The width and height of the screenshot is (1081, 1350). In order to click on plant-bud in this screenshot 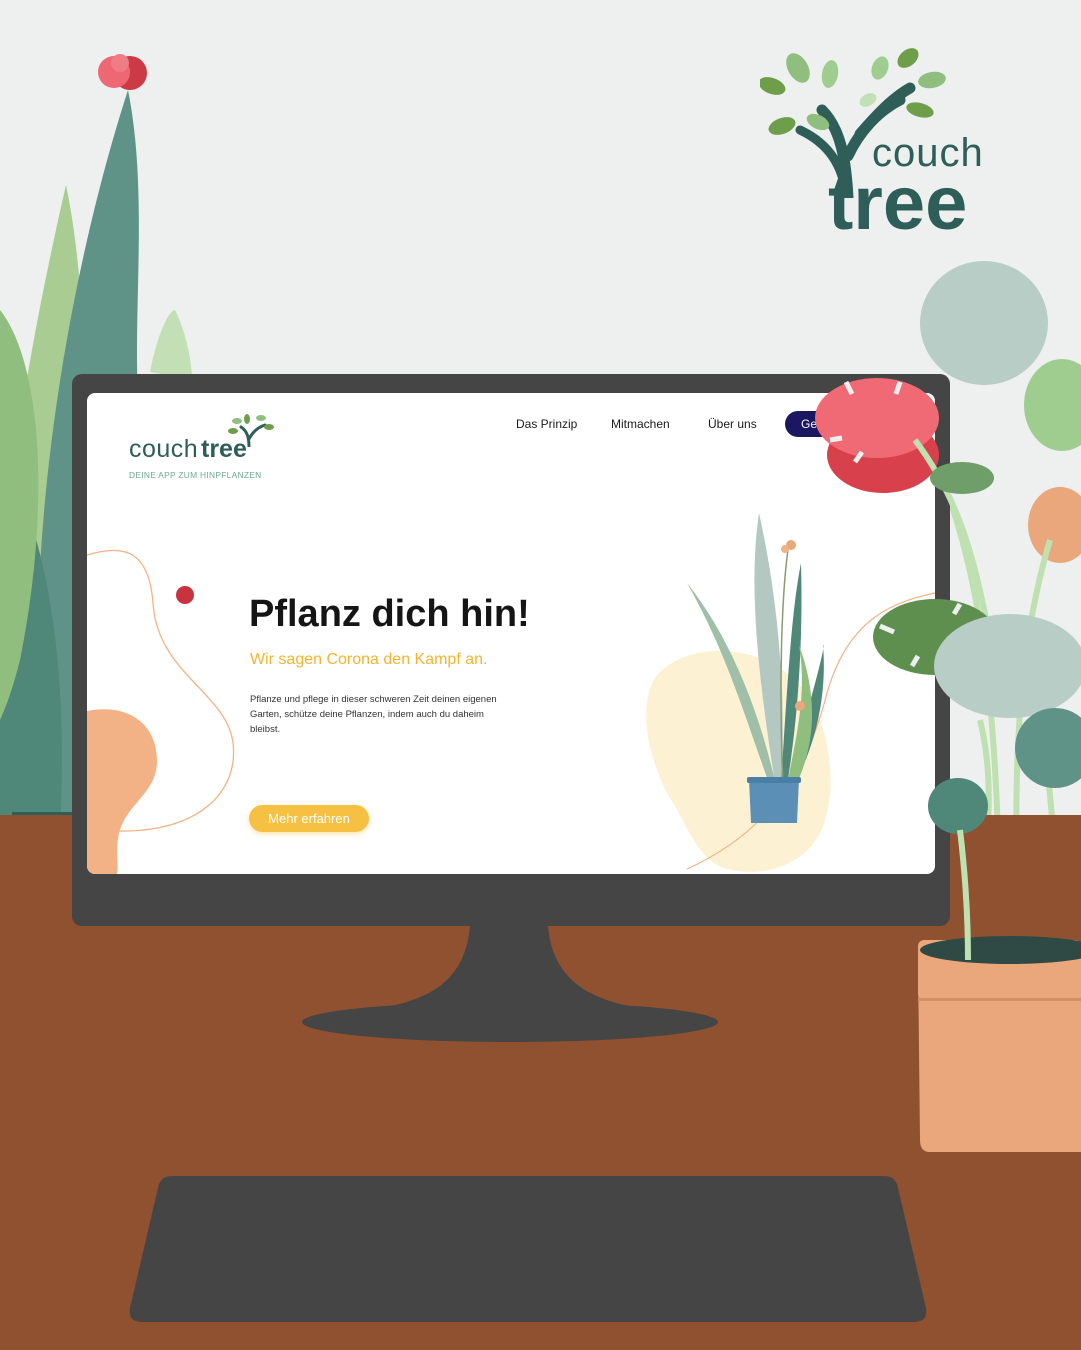, I will do `click(800, 706)`.